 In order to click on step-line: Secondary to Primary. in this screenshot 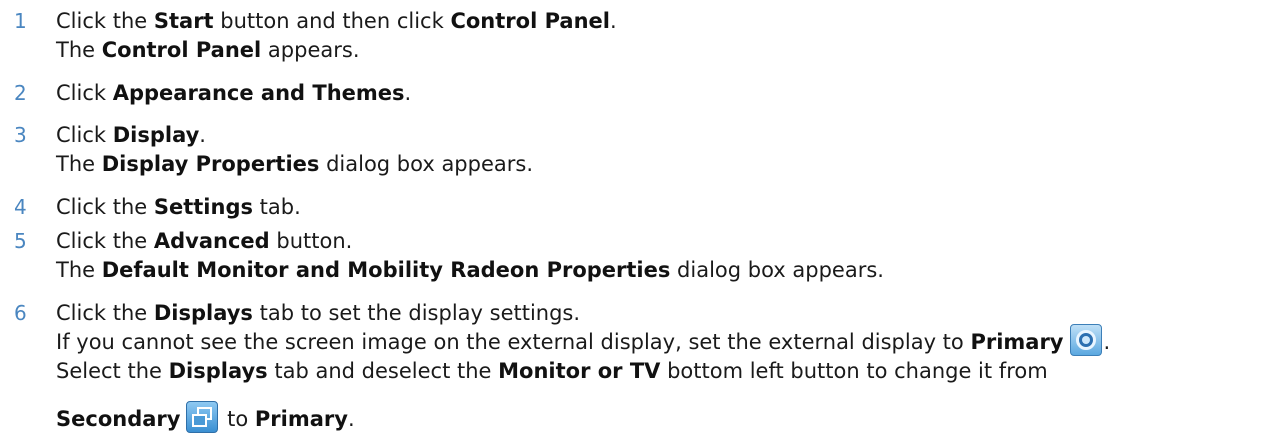, I will do `click(205, 418)`.